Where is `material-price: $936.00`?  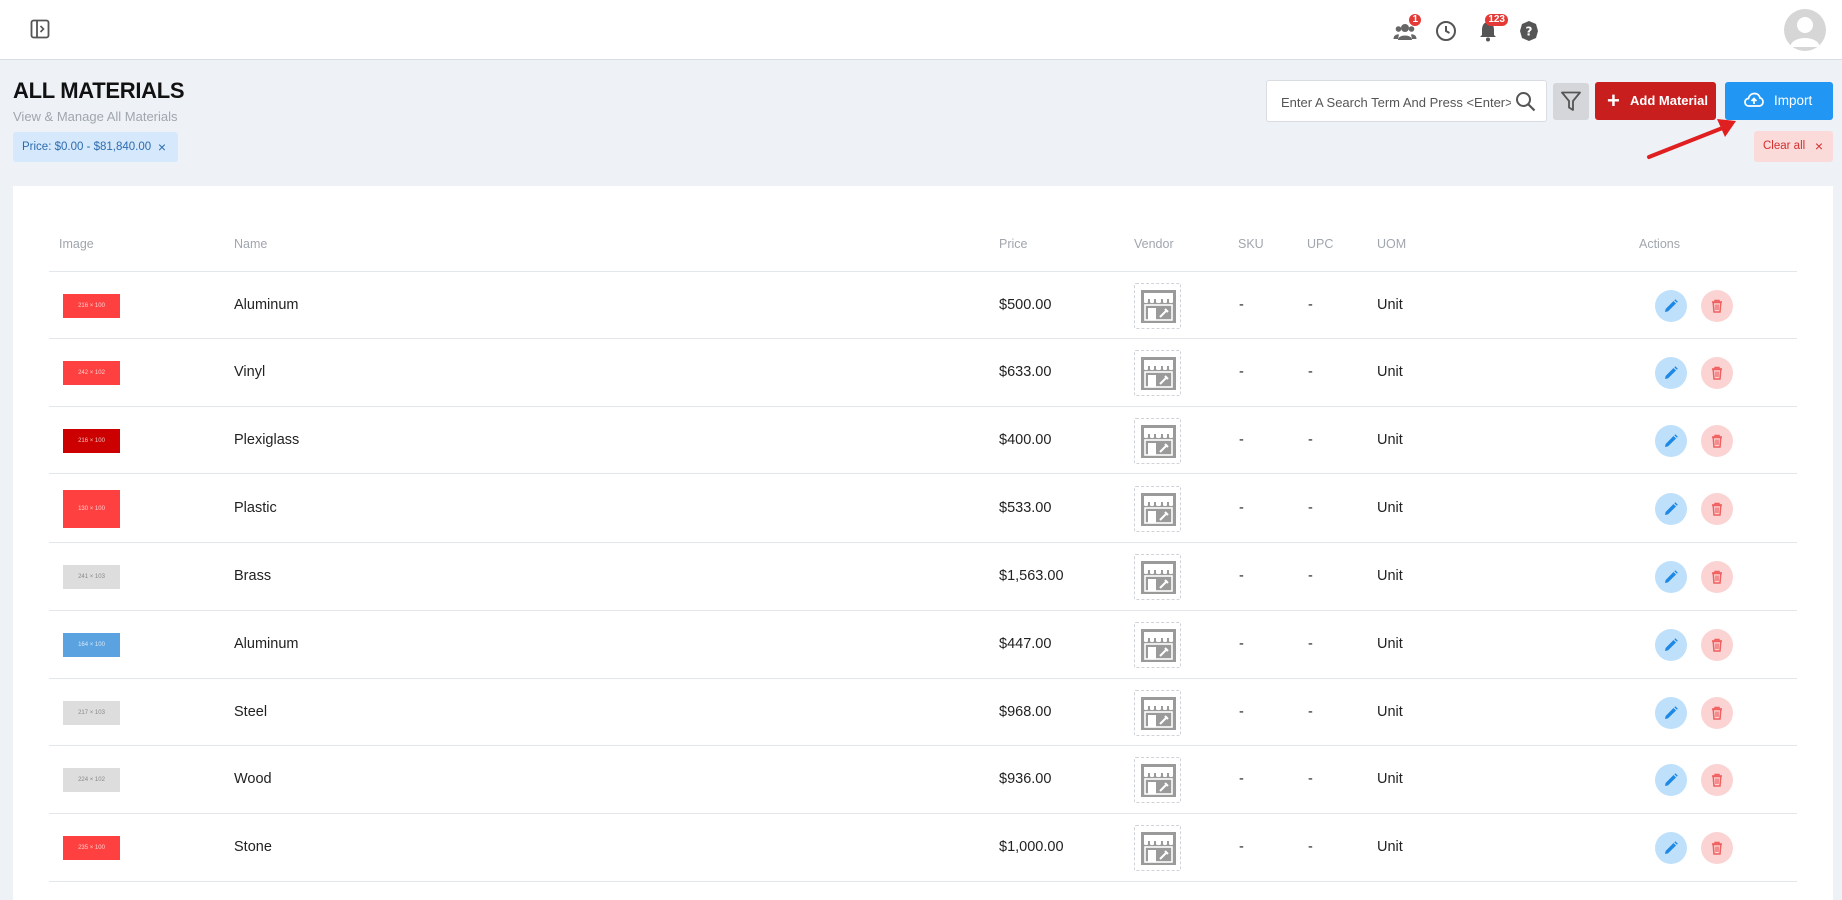
material-price: $936.00 is located at coordinates (1025, 779).